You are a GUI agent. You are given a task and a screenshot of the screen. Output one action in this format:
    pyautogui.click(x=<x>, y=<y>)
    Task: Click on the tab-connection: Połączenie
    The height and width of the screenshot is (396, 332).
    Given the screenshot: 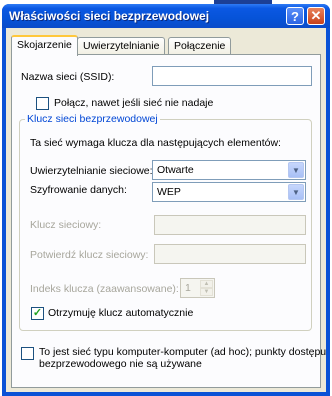 What is the action you would take?
    pyautogui.click(x=200, y=46)
    